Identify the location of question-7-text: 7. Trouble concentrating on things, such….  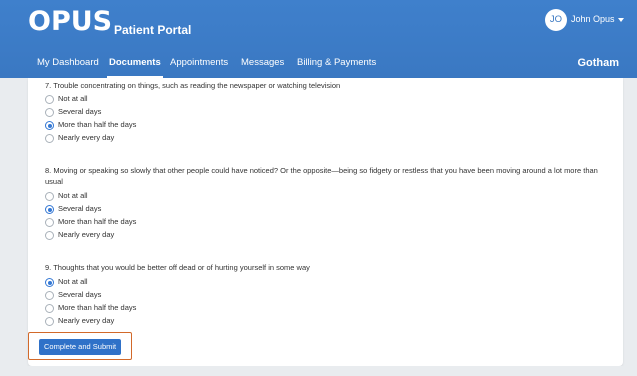
(193, 85).